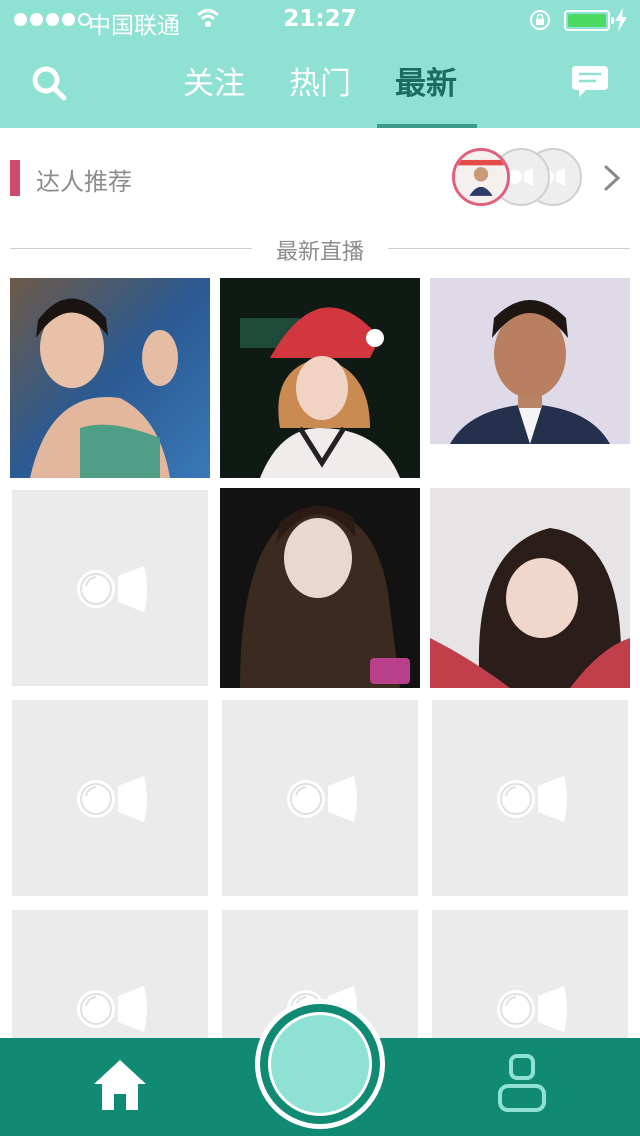  I want to click on go-live-button, so click(320, 1064).